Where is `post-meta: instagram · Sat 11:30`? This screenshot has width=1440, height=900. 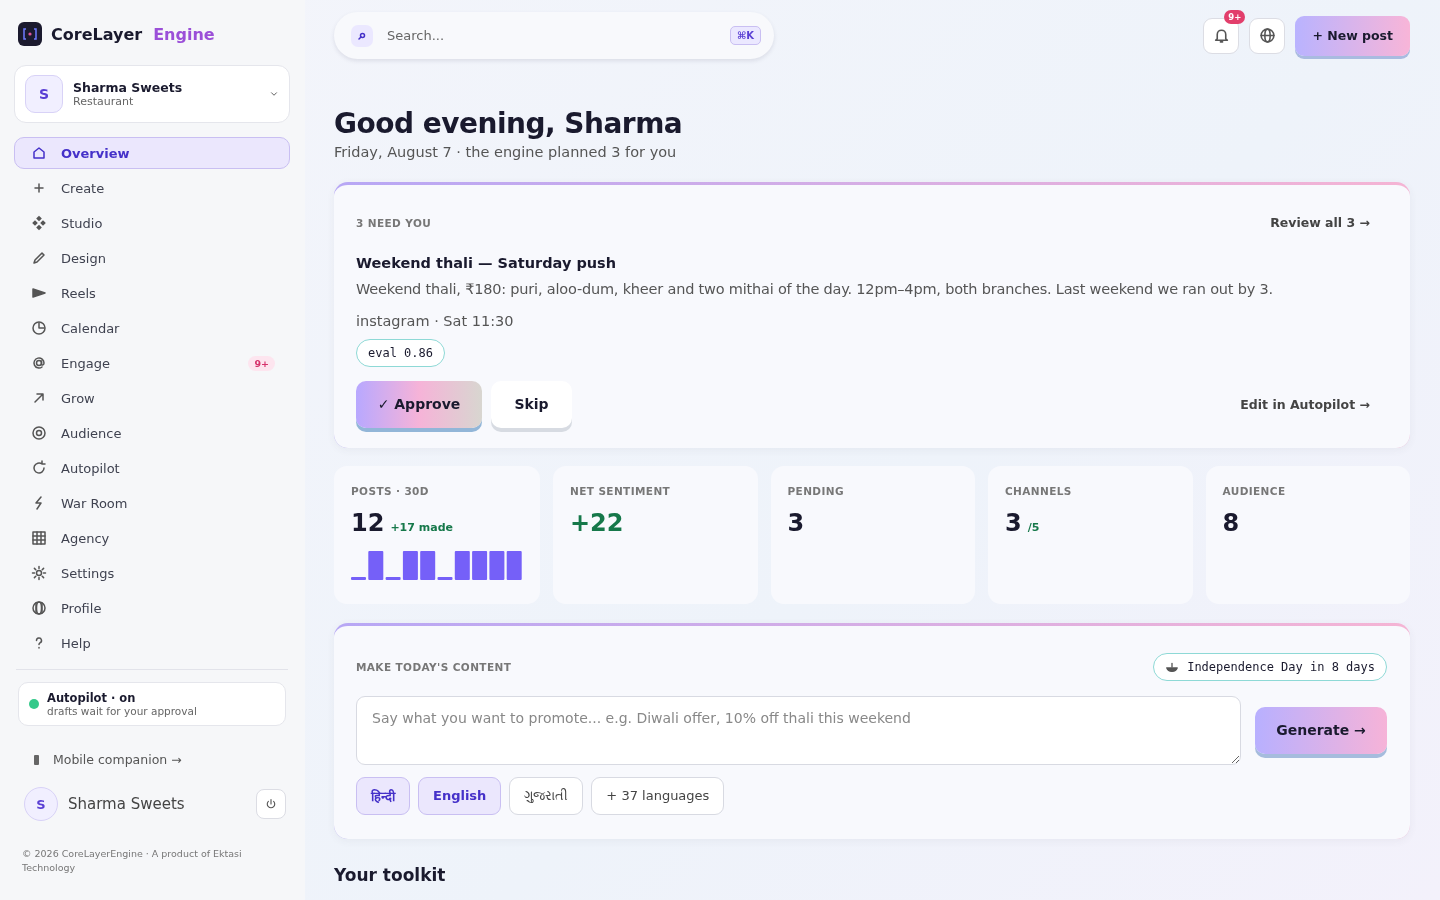
post-meta: instagram · Sat 11:30 is located at coordinates (435, 320).